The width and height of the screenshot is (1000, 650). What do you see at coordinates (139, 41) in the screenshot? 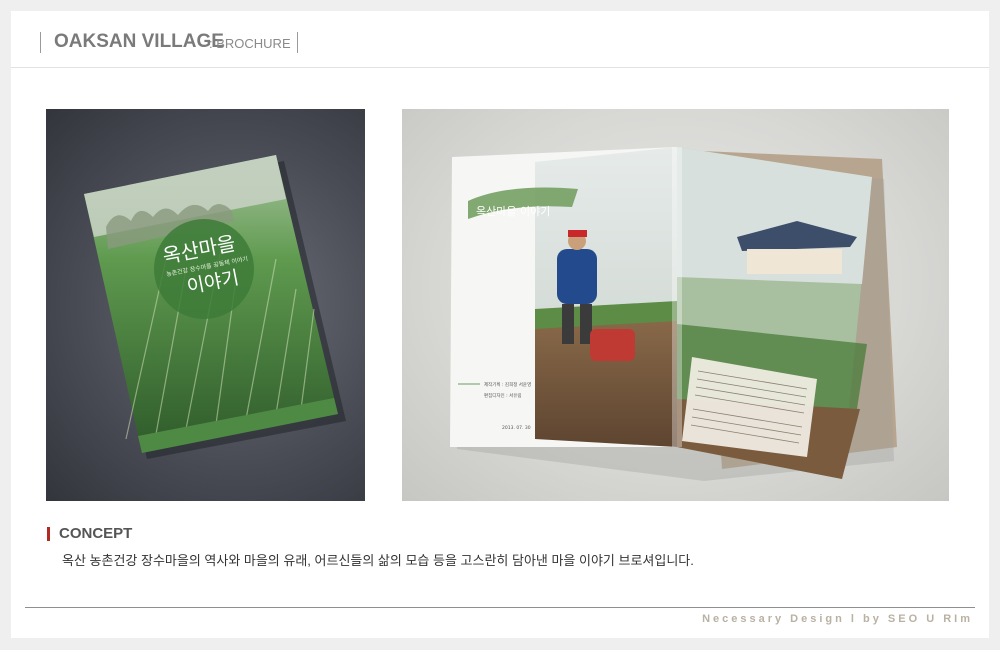
I see `page-title: OAKSAN VILLAGE` at bounding box center [139, 41].